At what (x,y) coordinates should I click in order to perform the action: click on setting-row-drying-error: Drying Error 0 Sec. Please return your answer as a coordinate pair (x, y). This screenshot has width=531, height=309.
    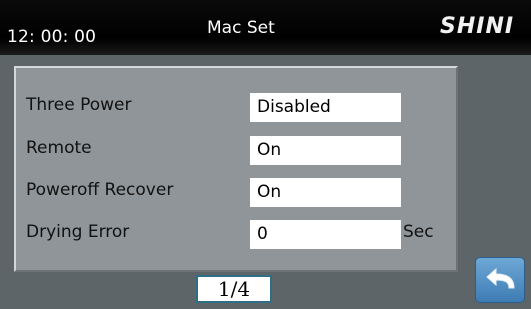
    Looking at the image, I should click on (236, 235).